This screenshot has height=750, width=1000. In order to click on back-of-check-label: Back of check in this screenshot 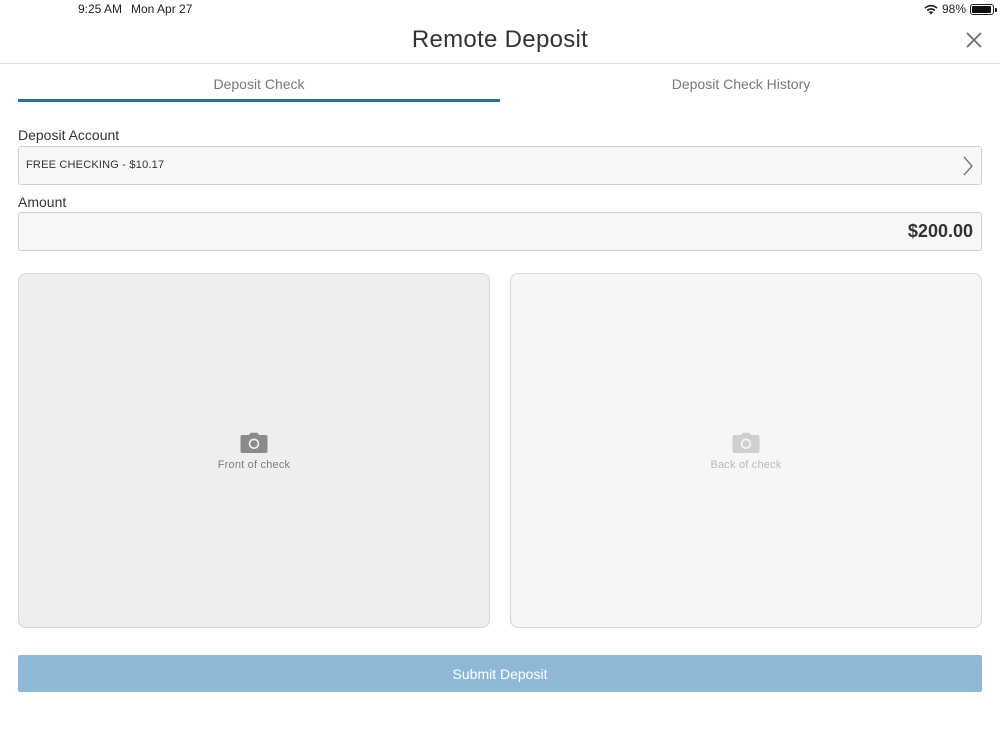, I will do `click(746, 465)`.